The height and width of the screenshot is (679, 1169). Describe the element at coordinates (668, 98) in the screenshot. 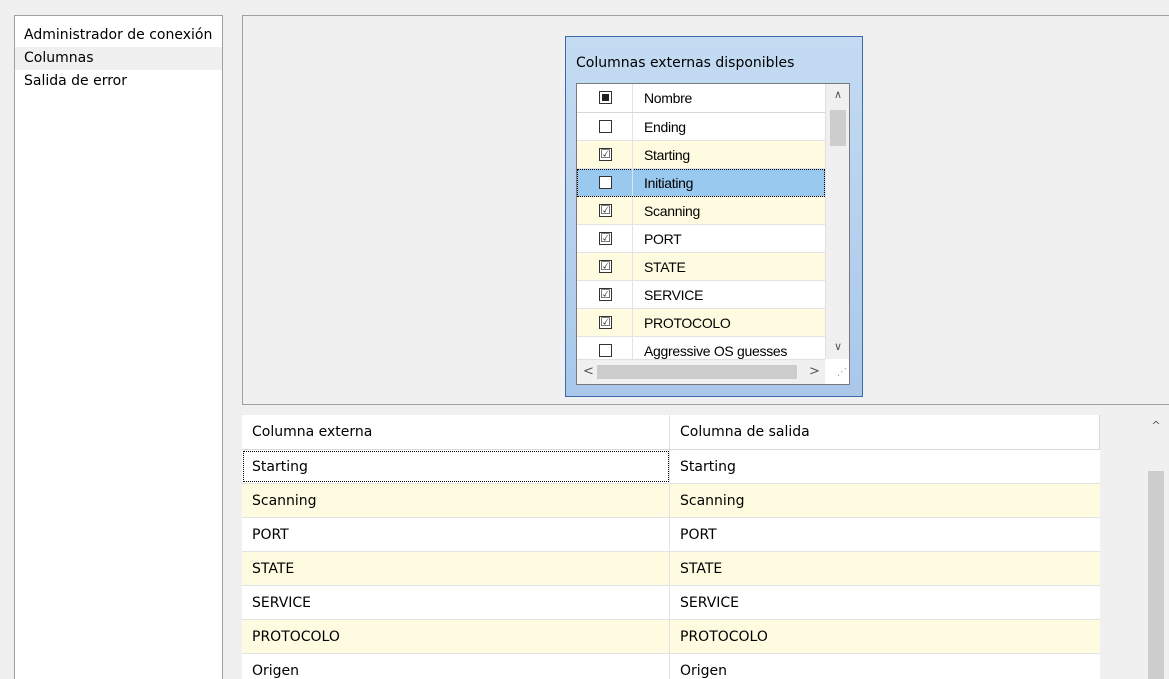

I see `list-header-label: Nombre` at that location.